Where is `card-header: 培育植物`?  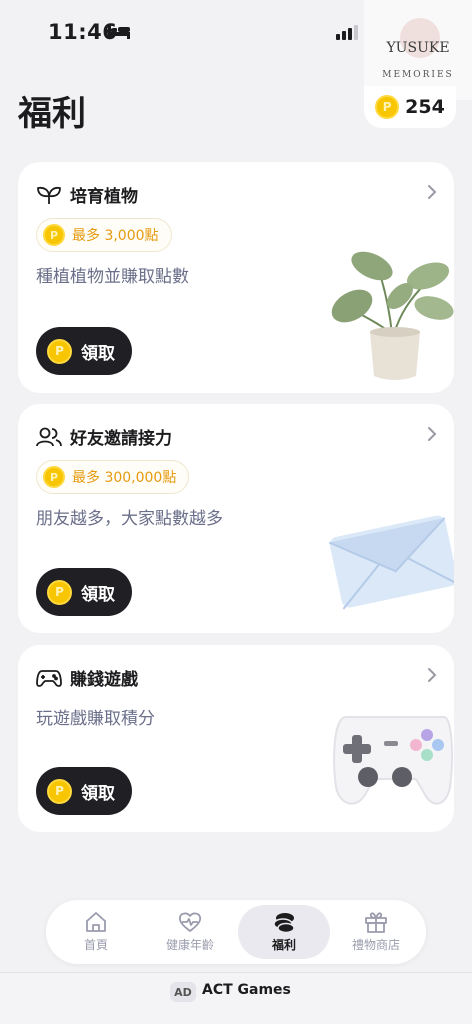 card-header: 培育植物 is located at coordinates (87, 194).